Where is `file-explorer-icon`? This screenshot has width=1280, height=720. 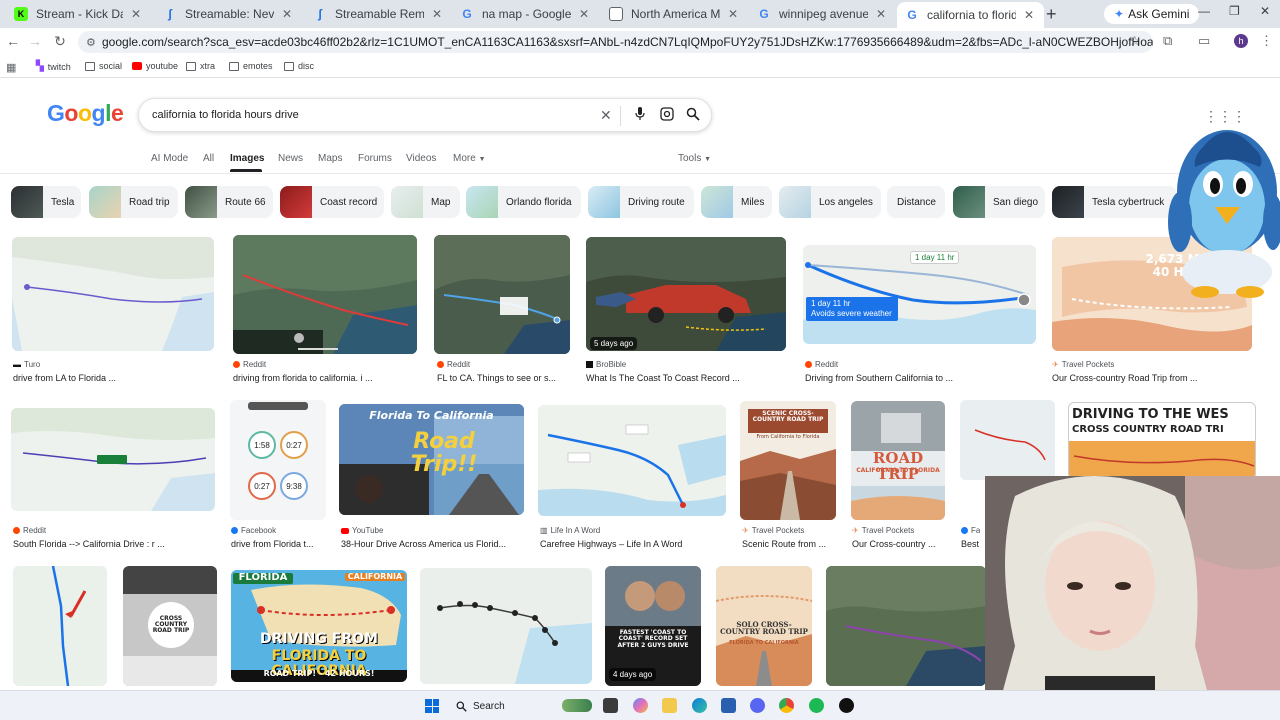 file-explorer-icon is located at coordinates (669, 705).